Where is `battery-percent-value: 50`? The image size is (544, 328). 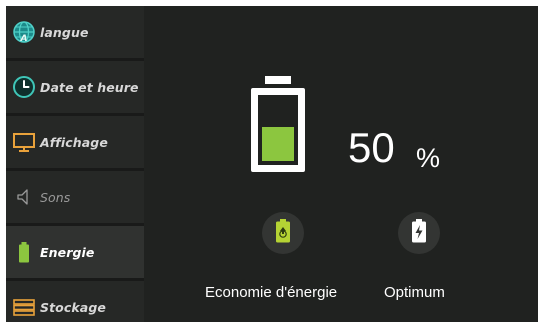 battery-percent-value: 50 is located at coordinates (371, 147).